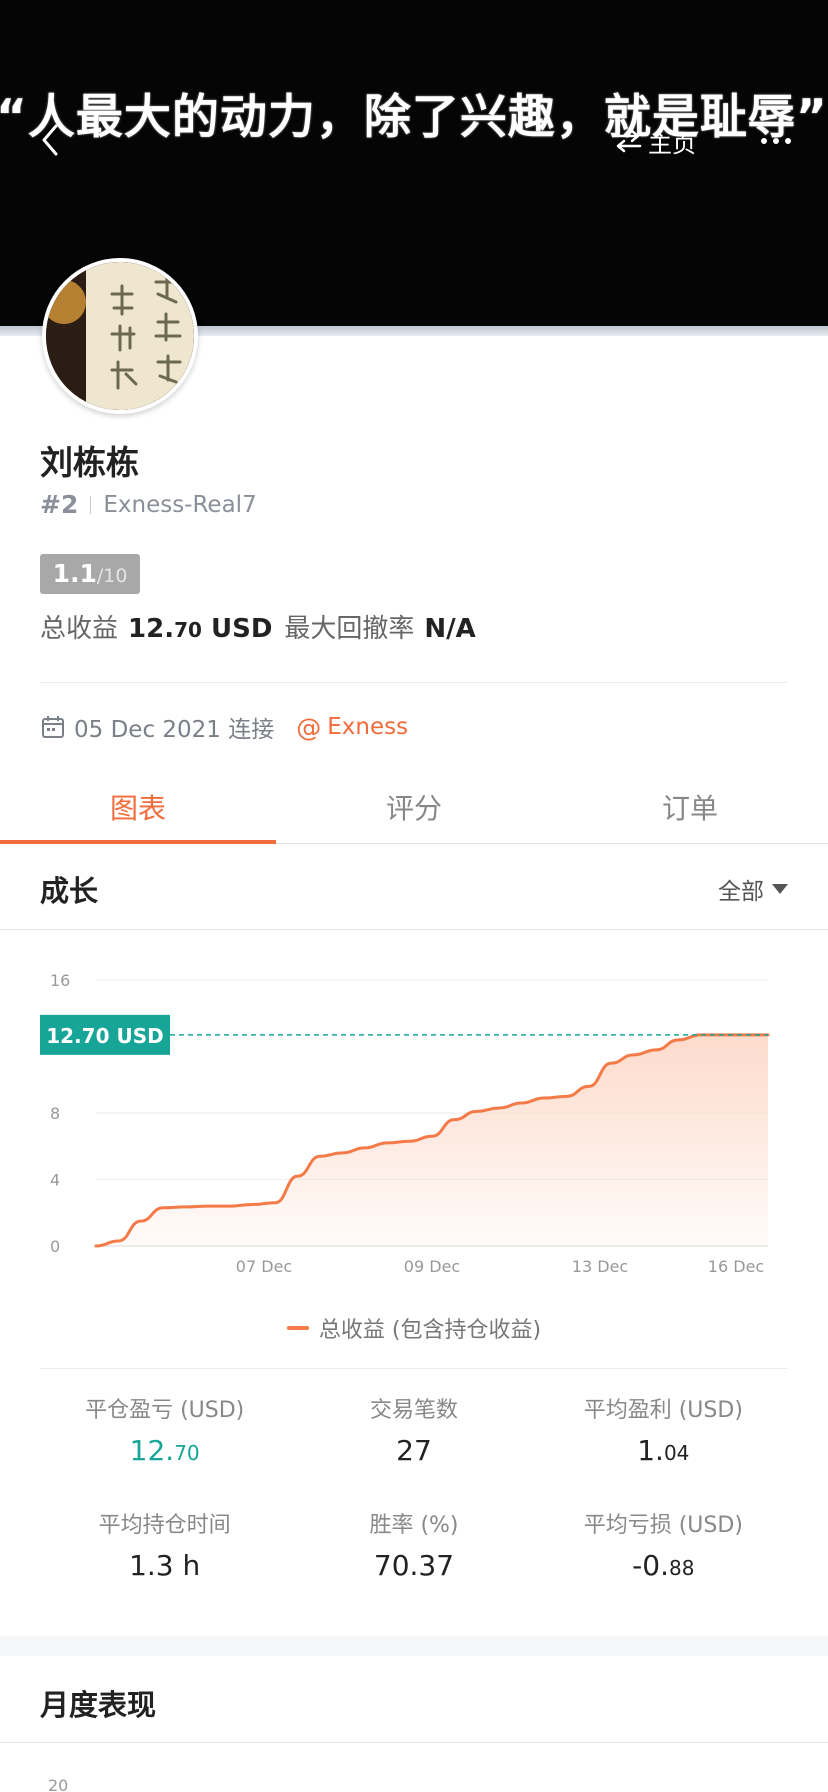  I want to click on stat-value-int: 27, so click(414, 1450).